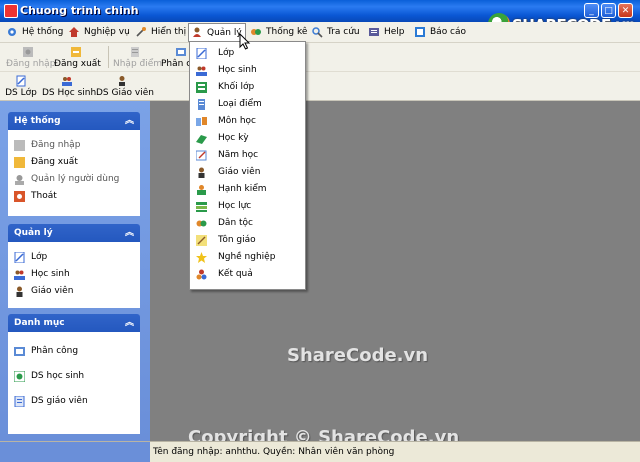  What do you see at coordinates (201, 240) in the screenshot?
I see `religion-icon` at bounding box center [201, 240].